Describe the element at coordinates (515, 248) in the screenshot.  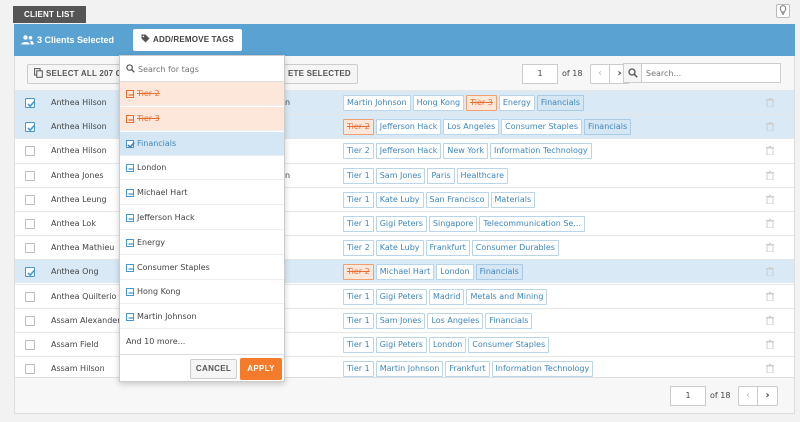
I see `tag-chip: Consumer Durables` at that location.